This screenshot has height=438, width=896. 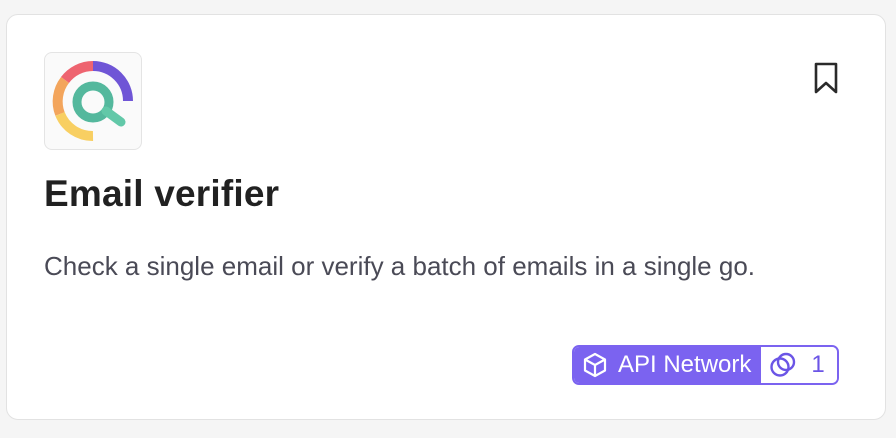 What do you see at coordinates (818, 364) in the screenshot?
I see `fork-count: 1` at bounding box center [818, 364].